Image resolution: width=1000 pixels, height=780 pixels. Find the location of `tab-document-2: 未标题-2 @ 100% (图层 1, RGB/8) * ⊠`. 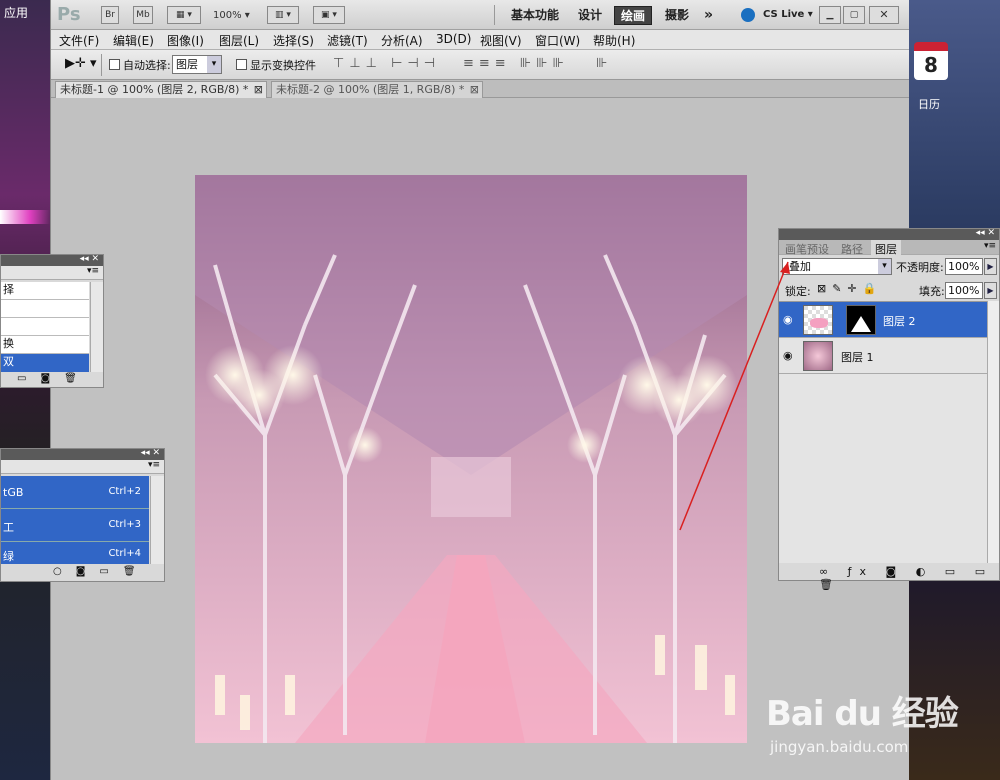

tab-document-2: 未标题-2 @ 100% (图层 1, RGB/8) * ⊠ is located at coordinates (377, 89).